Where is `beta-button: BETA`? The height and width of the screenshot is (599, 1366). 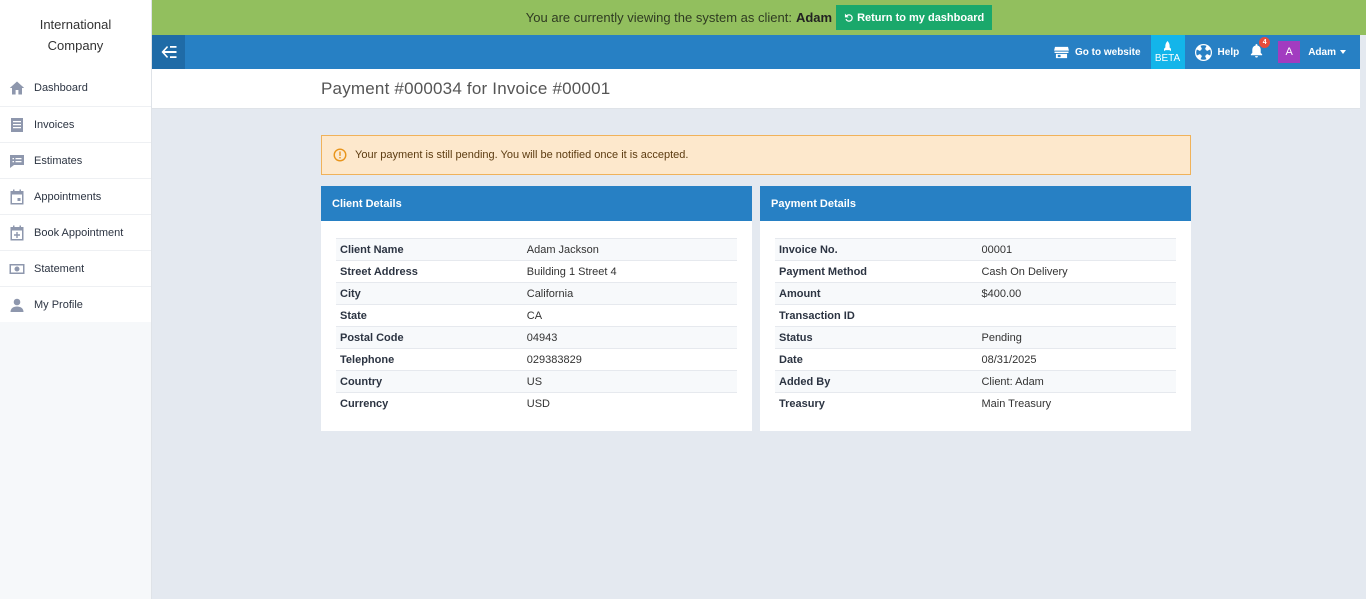
beta-button: BETA is located at coordinates (1167, 52).